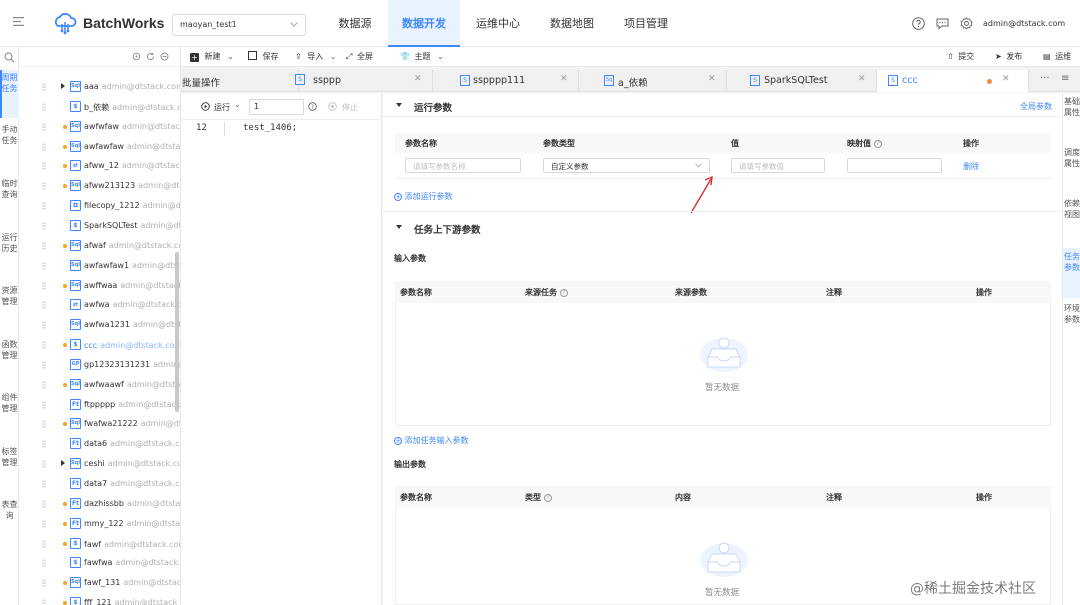 Image resolution: width=1080 pixels, height=605 pixels. I want to click on tree-item-fawf: $fawfadmin@dtstack.com 锁, so click(99, 544).